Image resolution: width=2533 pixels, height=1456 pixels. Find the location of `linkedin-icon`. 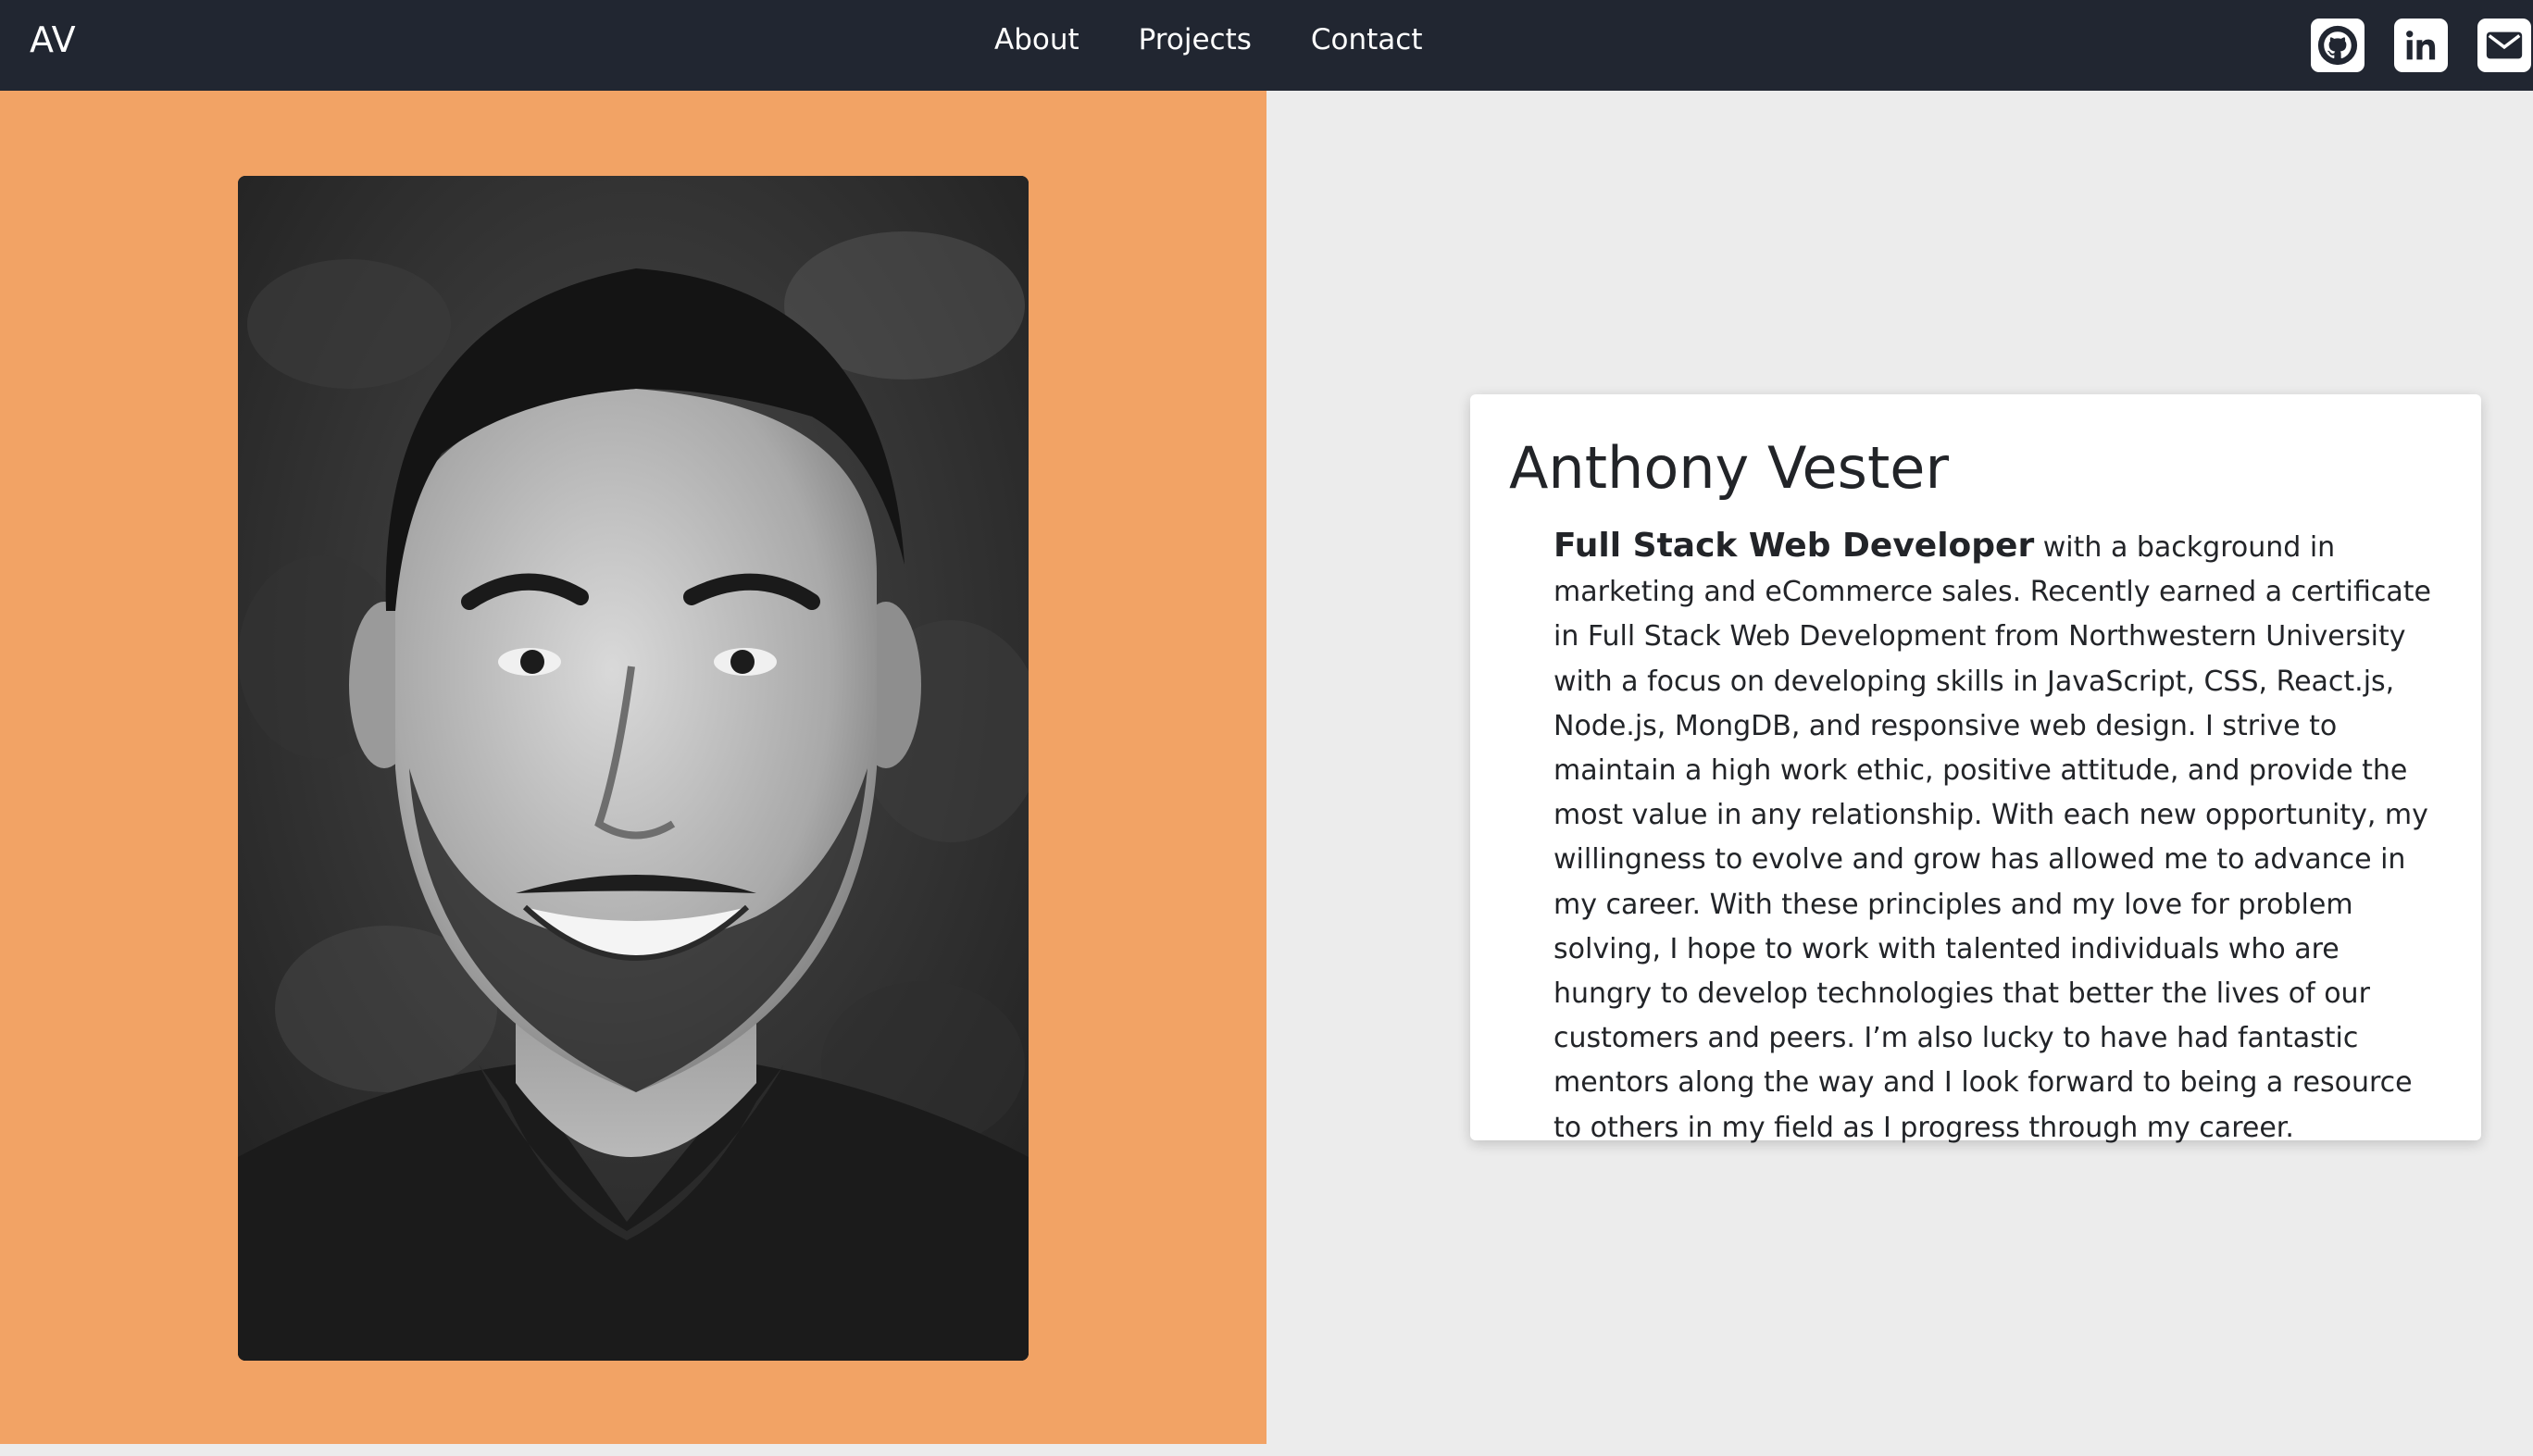

linkedin-icon is located at coordinates (2421, 45).